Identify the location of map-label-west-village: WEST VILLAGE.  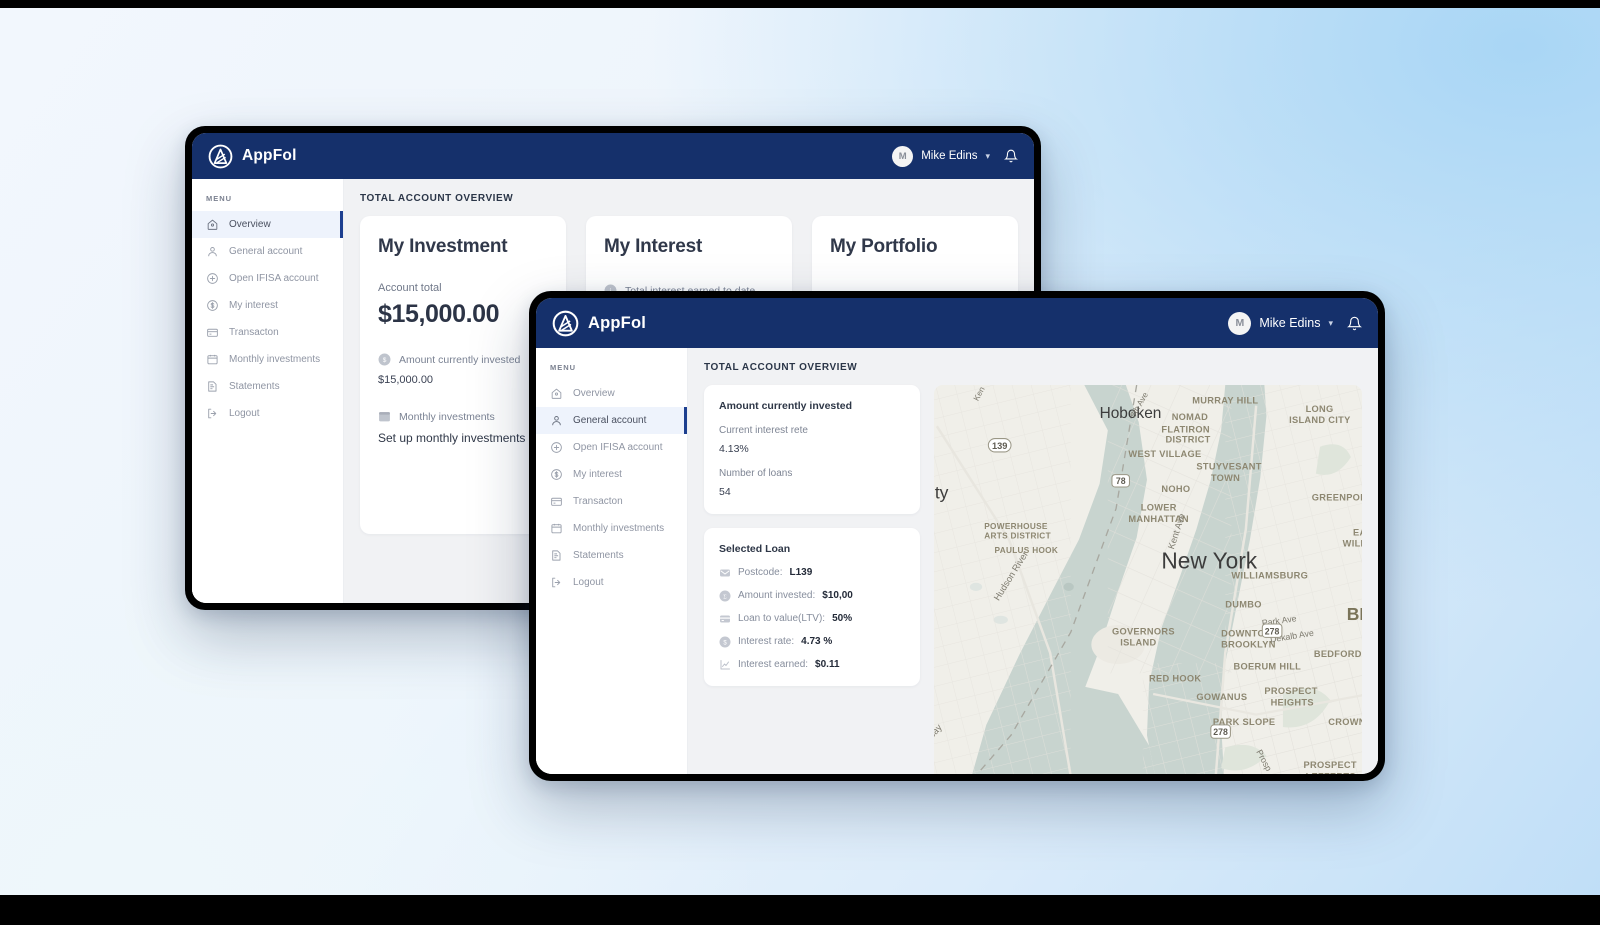
(1164, 454).